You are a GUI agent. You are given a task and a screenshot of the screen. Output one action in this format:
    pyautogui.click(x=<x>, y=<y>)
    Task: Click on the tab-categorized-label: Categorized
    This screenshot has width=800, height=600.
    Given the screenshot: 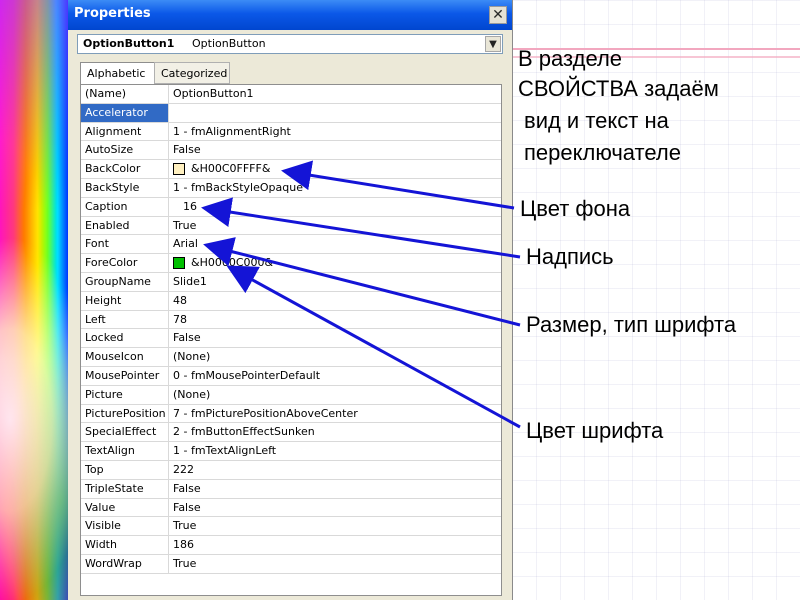 What is the action you would take?
    pyautogui.click(x=194, y=73)
    